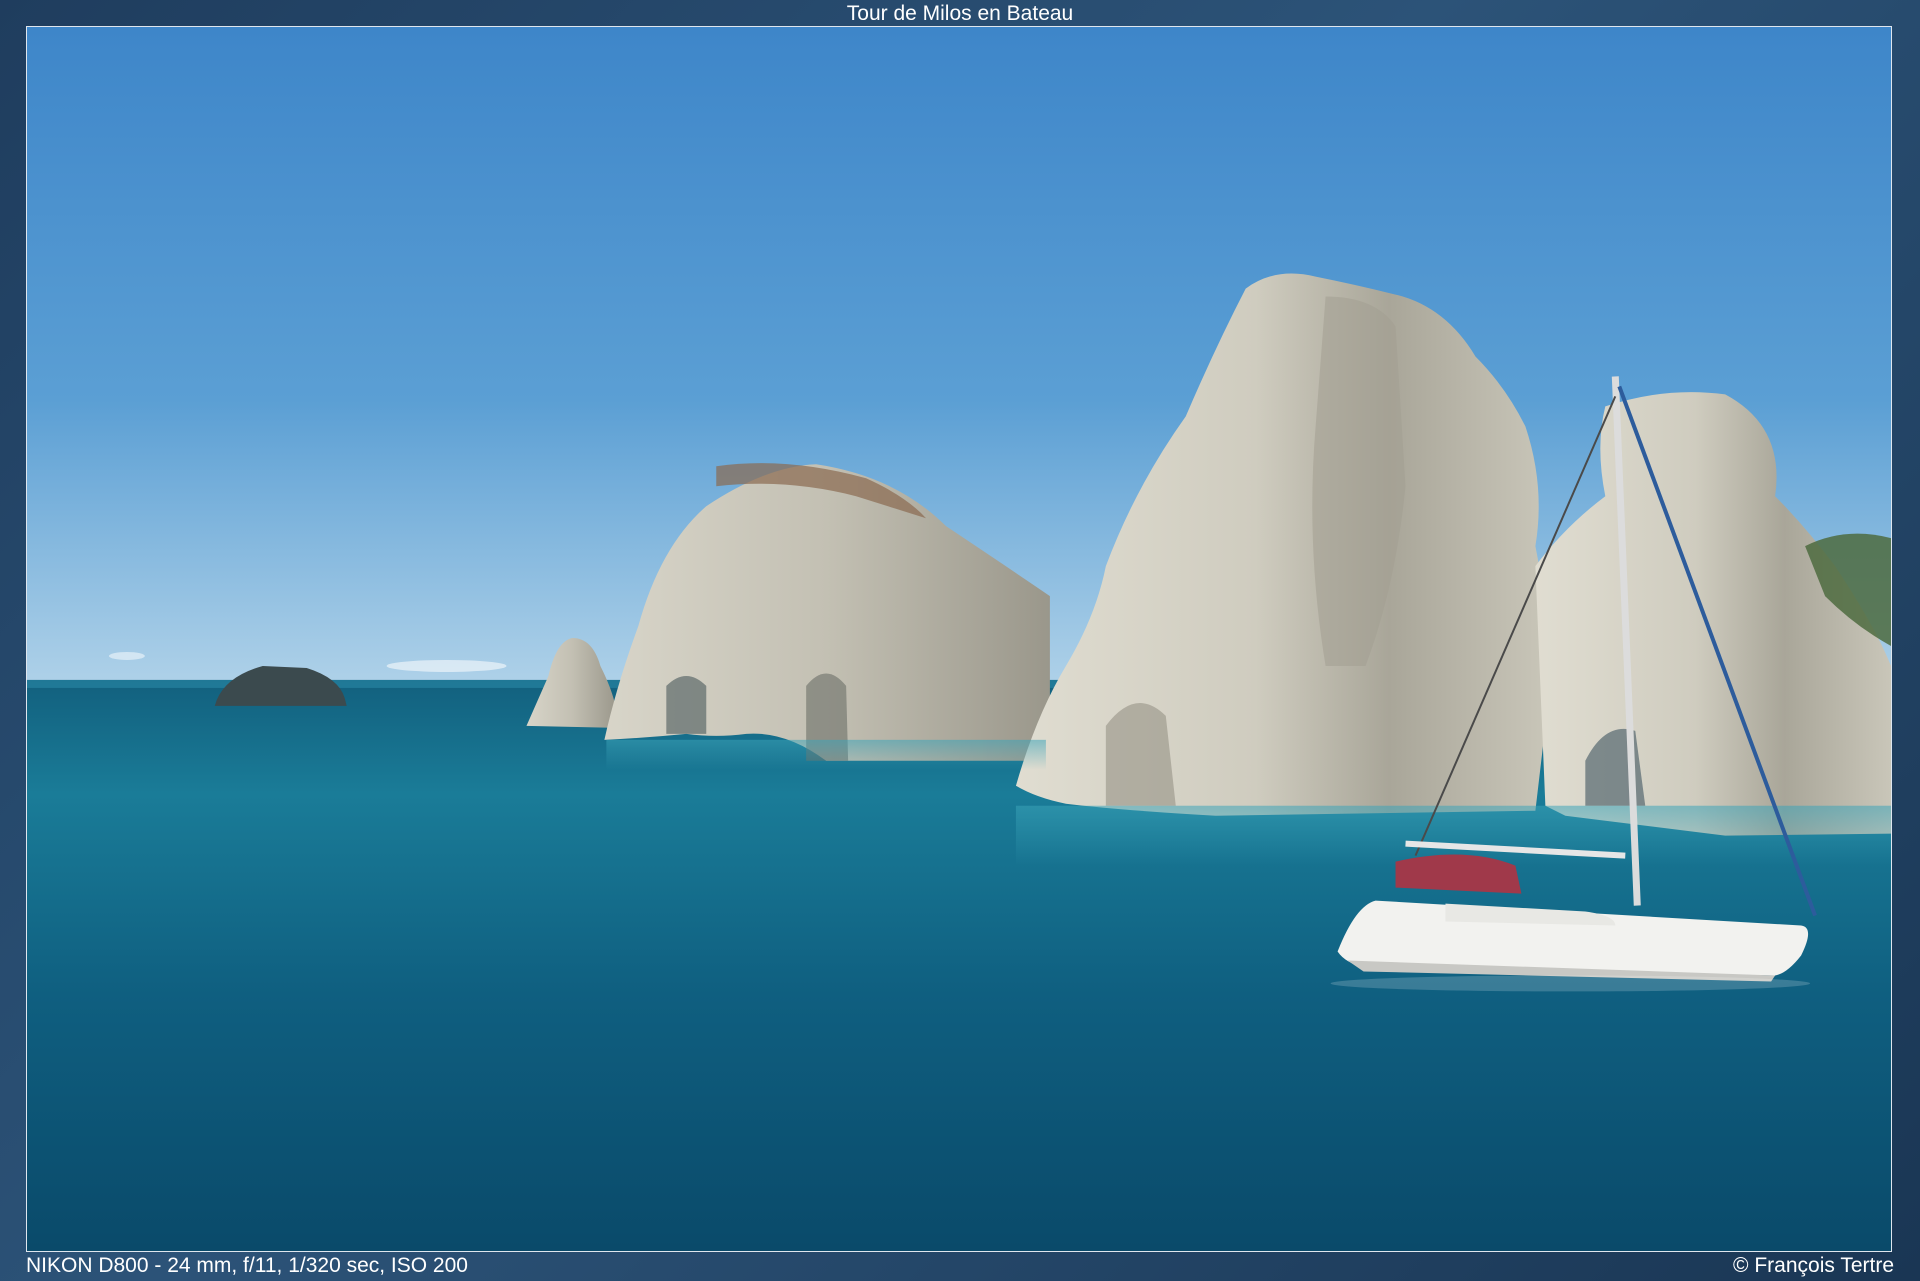 The width and height of the screenshot is (1920, 1281). What do you see at coordinates (1813, 1265) in the screenshot?
I see `copyright-caption: © François Tertre` at bounding box center [1813, 1265].